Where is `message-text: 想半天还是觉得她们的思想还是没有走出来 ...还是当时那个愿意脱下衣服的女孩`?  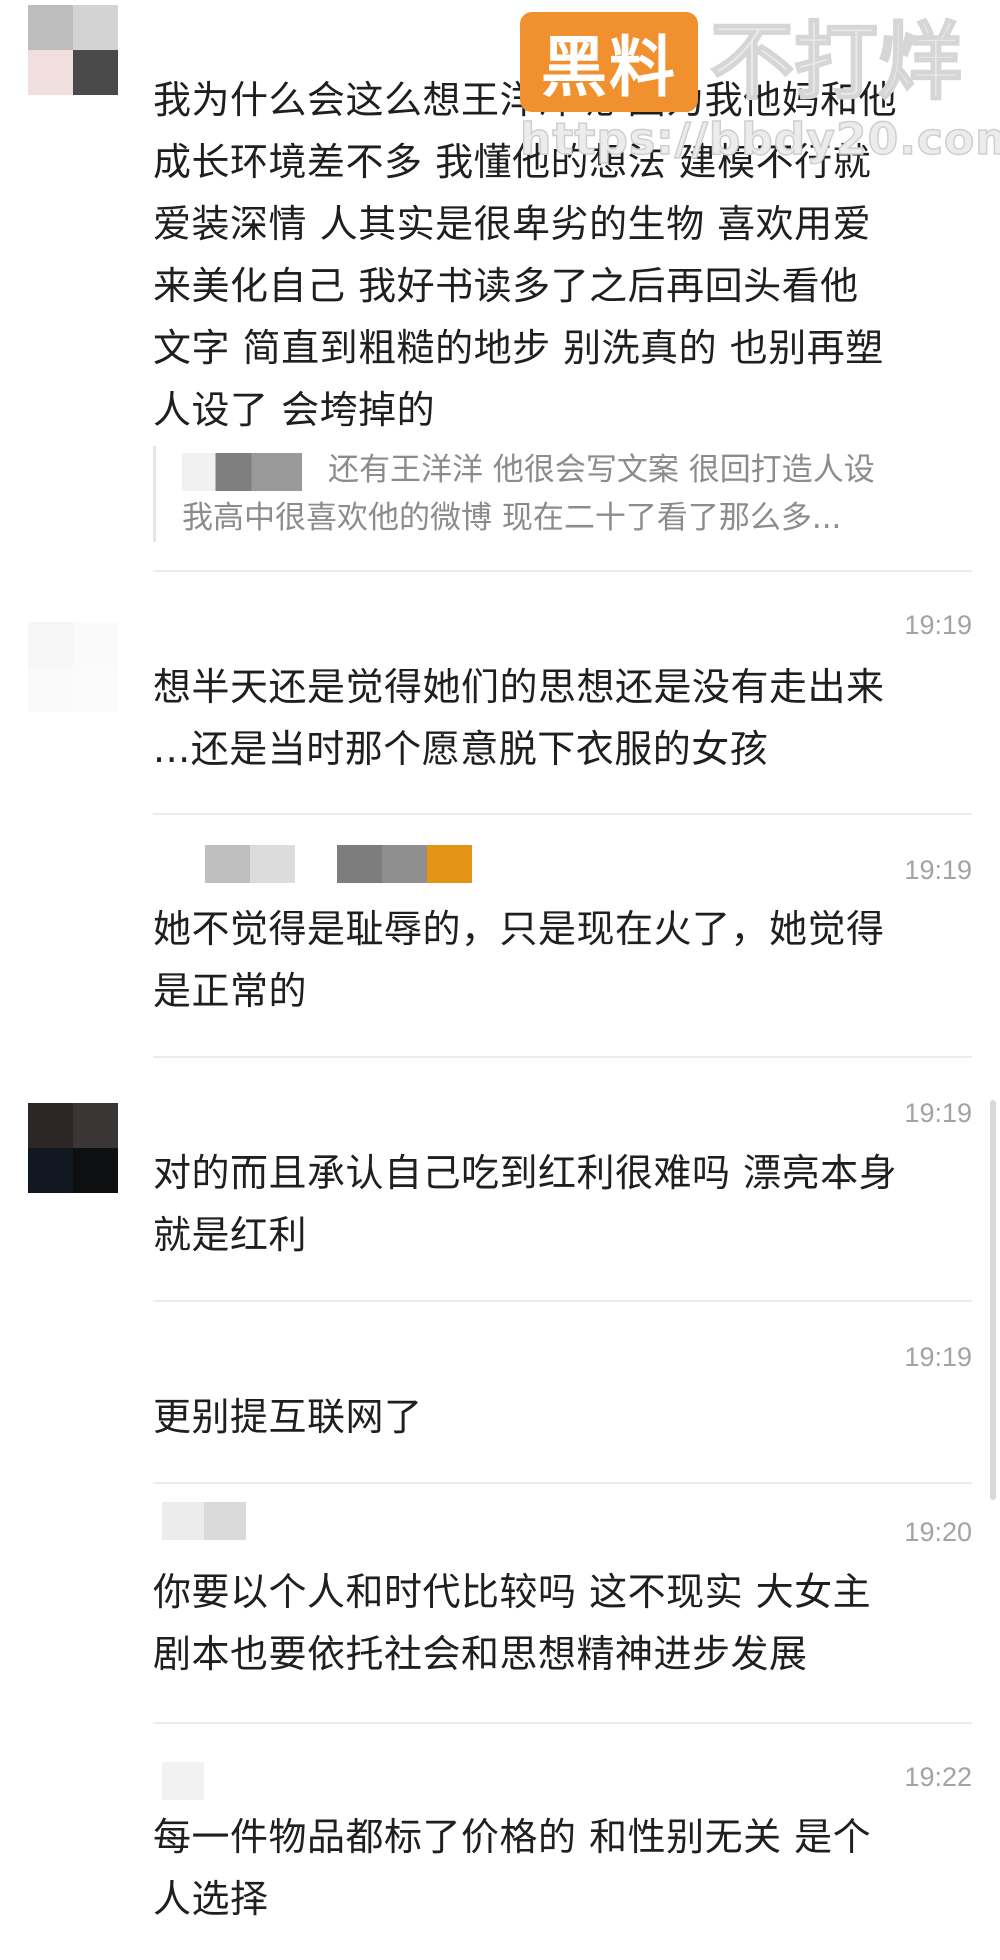
message-text: 想半天还是觉得她们的思想还是没有走出来 ...还是当时那个愿意脱下衣服的女孩 is located at coordinates (519, 718).